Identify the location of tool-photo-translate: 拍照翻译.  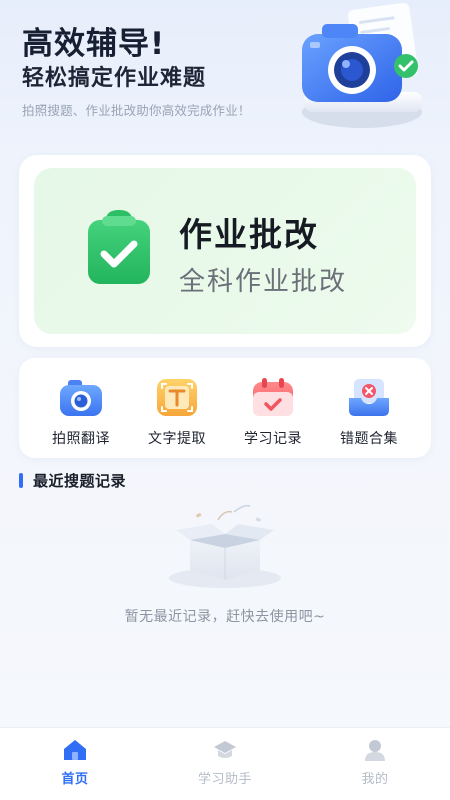
(81, 412).